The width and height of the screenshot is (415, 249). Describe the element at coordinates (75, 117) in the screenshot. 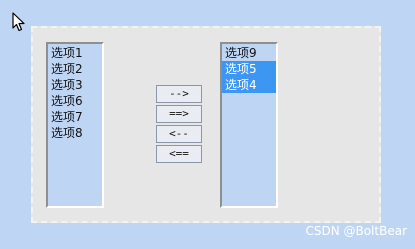

I see `list-item: 选项7` at that location.